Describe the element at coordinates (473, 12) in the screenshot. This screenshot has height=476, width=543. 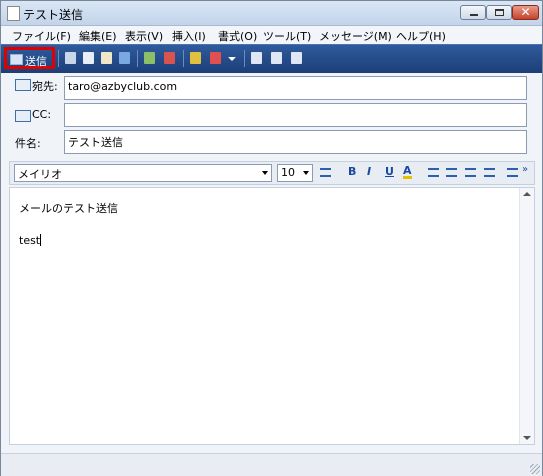
I see `minimize-button` at that location.